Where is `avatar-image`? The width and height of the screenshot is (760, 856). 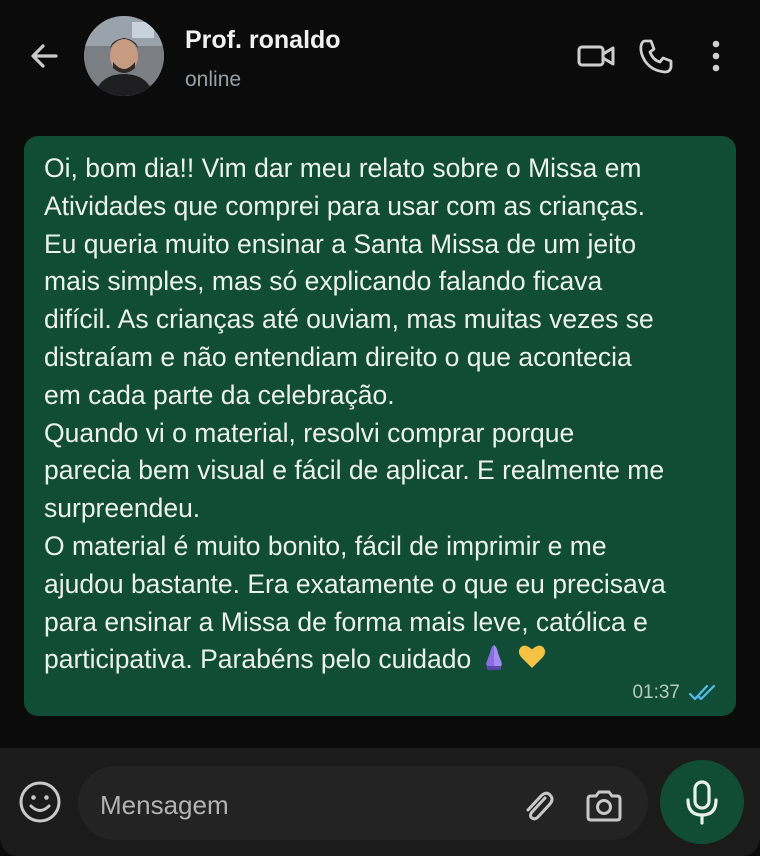
avatar-image is located at coordinates (124, 56).